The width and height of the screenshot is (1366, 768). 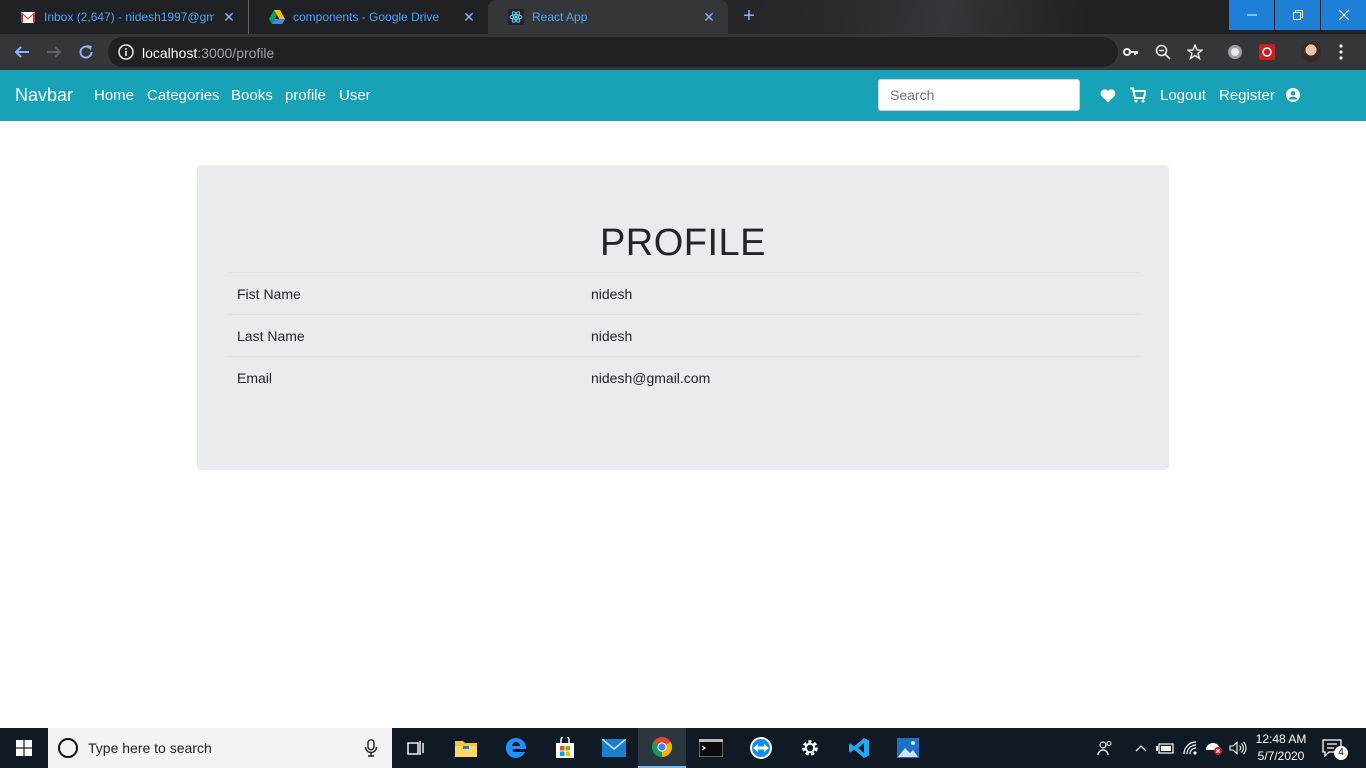 I want to click on heart-icon, so click(x=1108, y=96).